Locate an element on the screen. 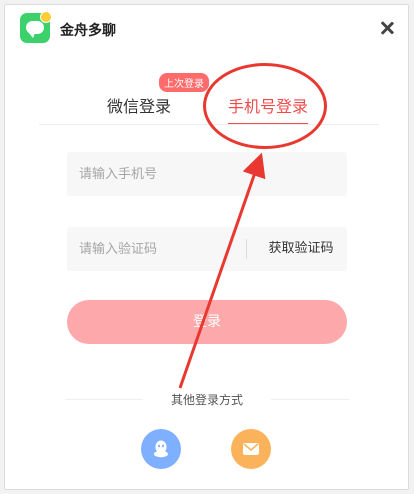  phone-input is located at coordinates (207, 174).